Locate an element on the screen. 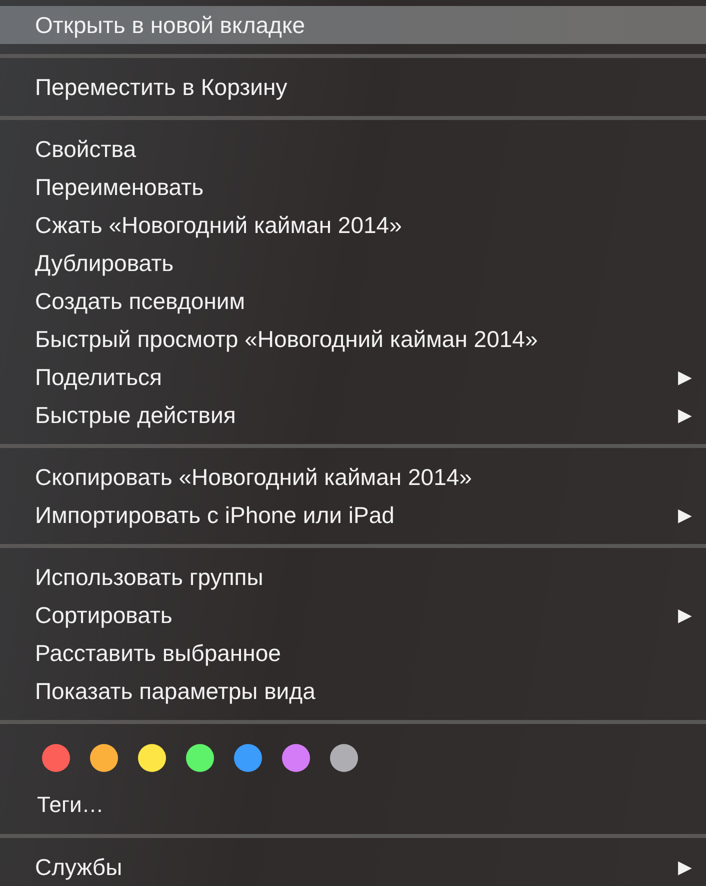 The image size is (706, 886). menu-item: Сортировать ▶ is located at coordinates (353, 615).